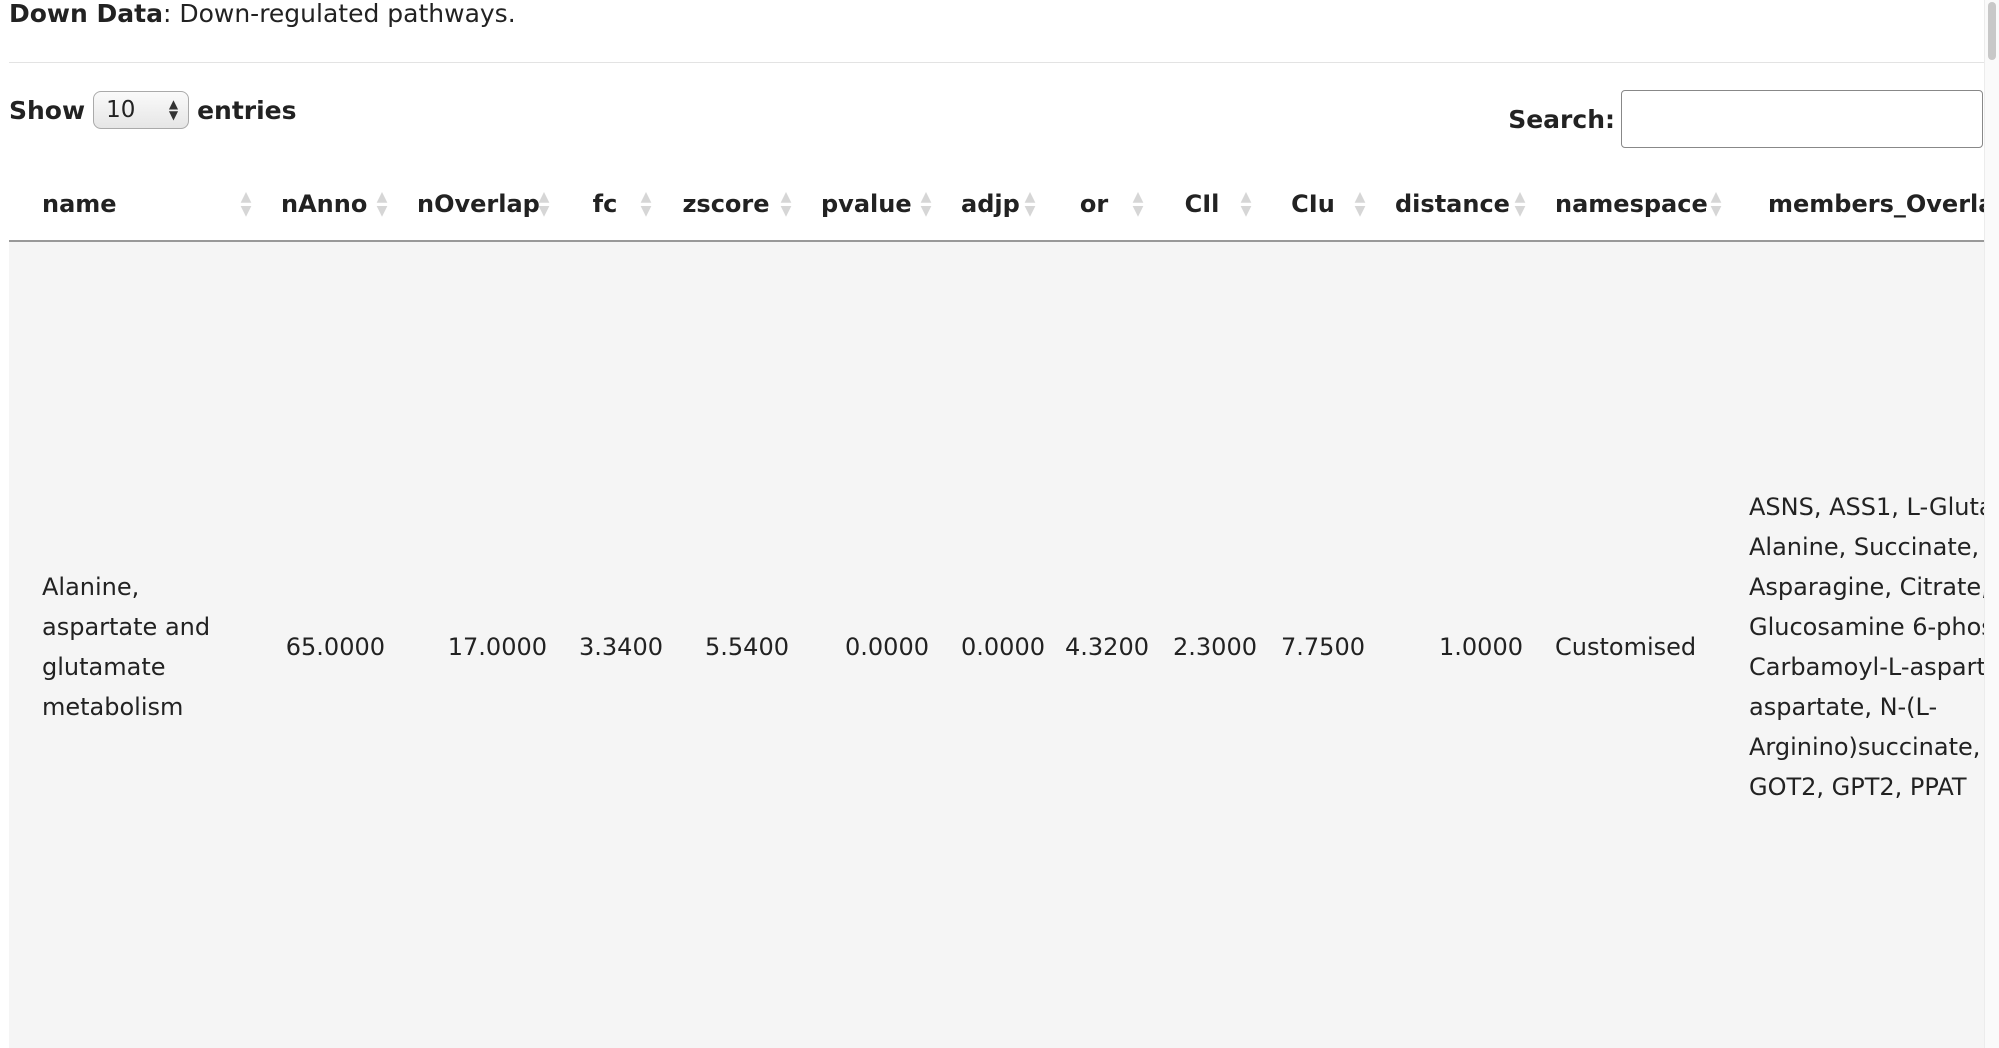  Describe the element at coordinates (1322, 205) in the screenshot. I see `col-header-ciu: CIu ▲ ▼` at that location.